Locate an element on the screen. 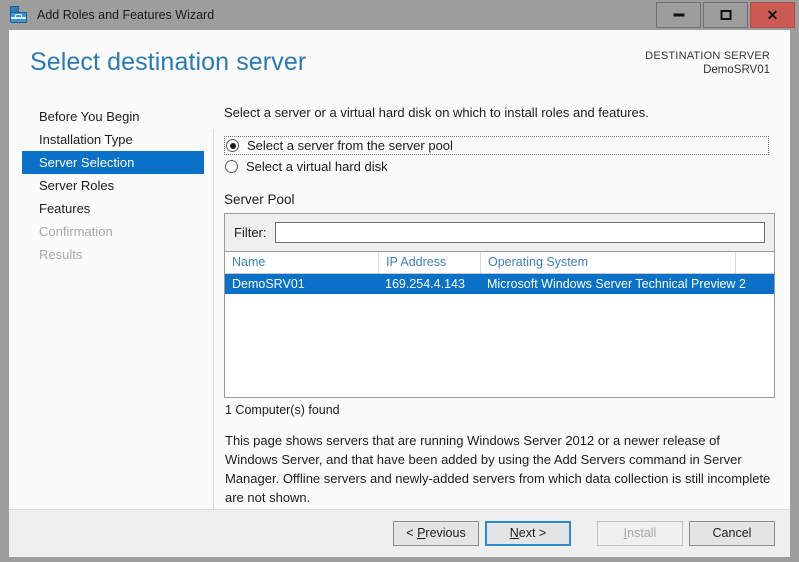 This screenshot has height=562, width=799. destination-server-value: DemoSRV01 is located at coordinates (736, 70).